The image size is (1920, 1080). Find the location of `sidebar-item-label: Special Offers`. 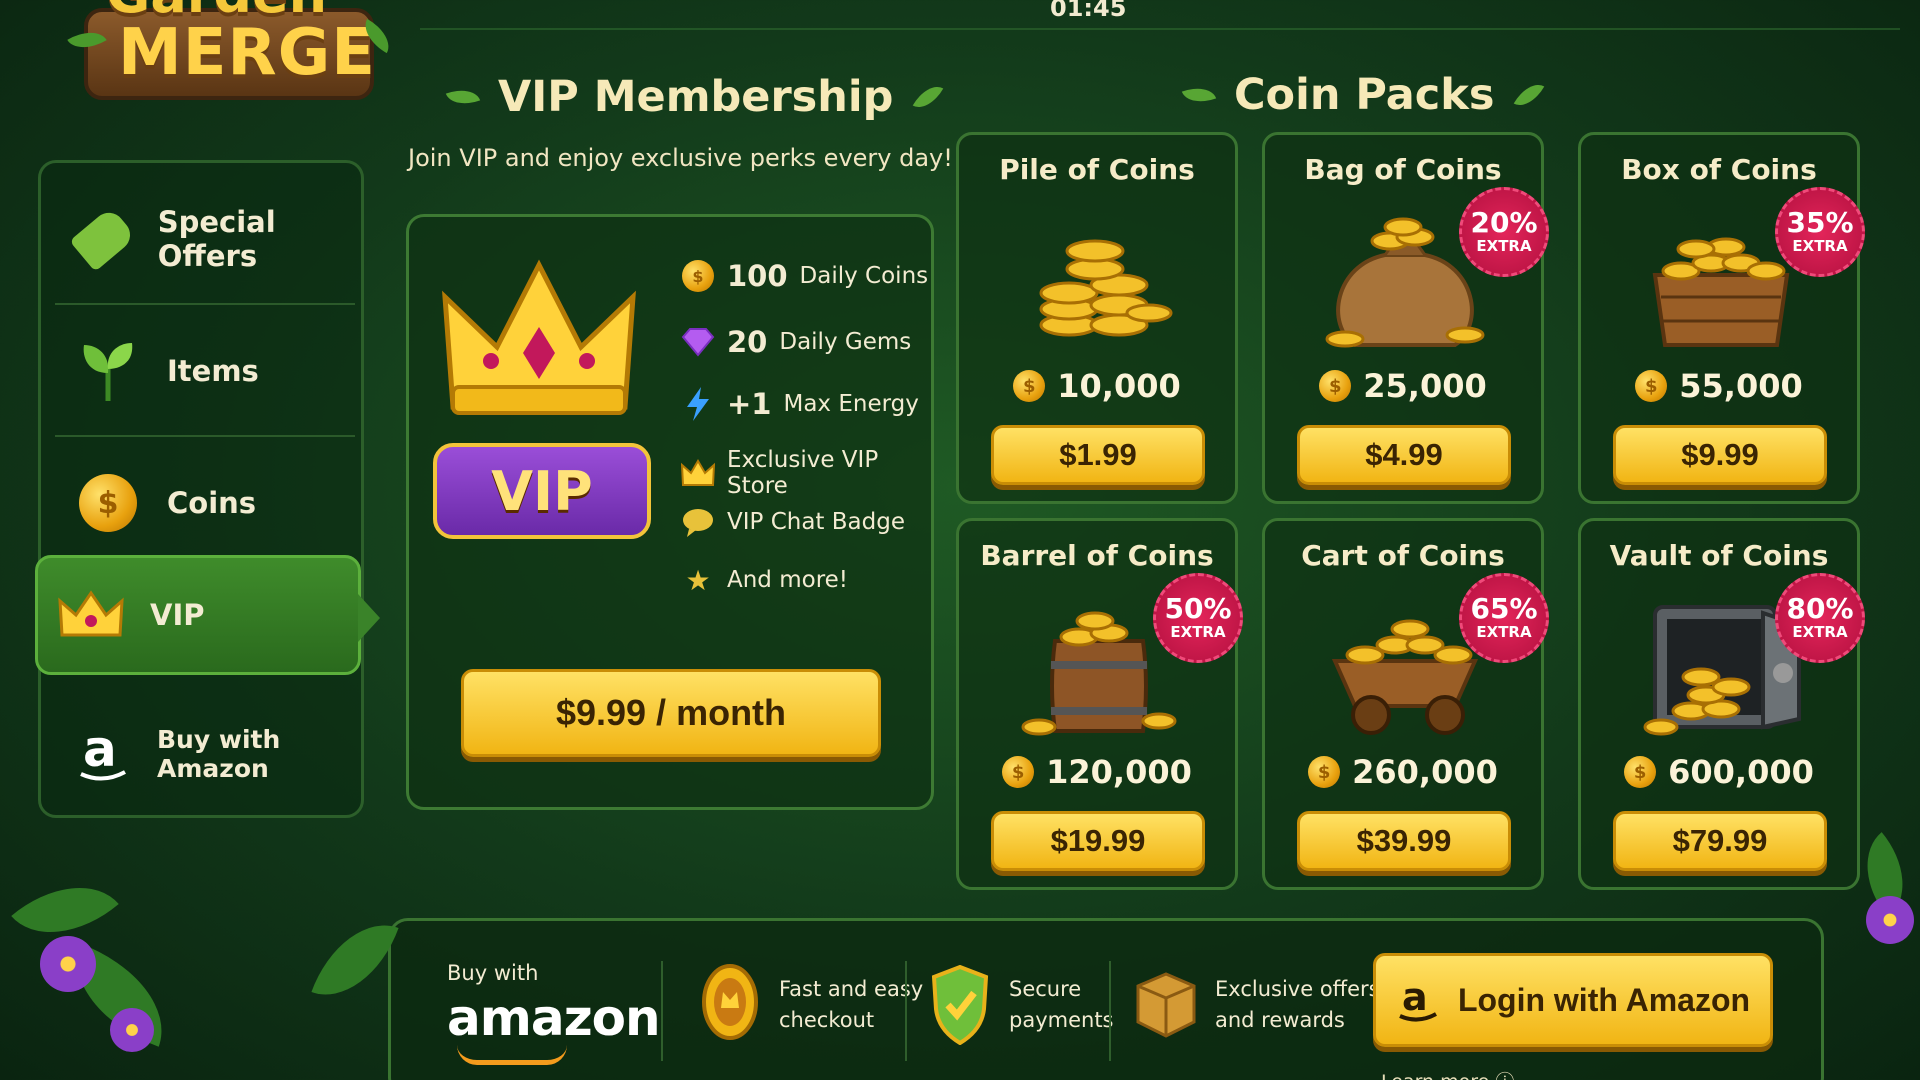

sidebar-item-label: Special Offers is located at coordinates (216, 239).